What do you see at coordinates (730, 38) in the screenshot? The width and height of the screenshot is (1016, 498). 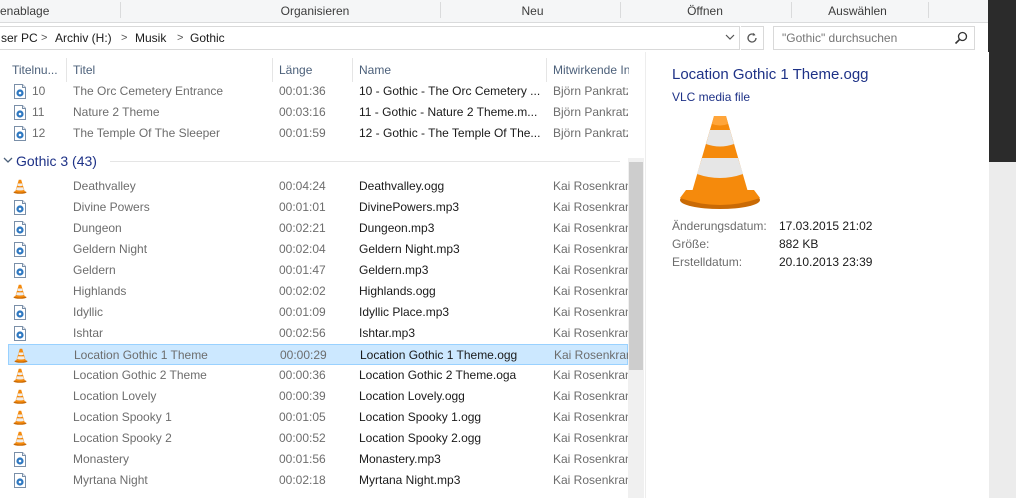 I see `address-history-dropdown-icon` at bounding box center [730, 38].